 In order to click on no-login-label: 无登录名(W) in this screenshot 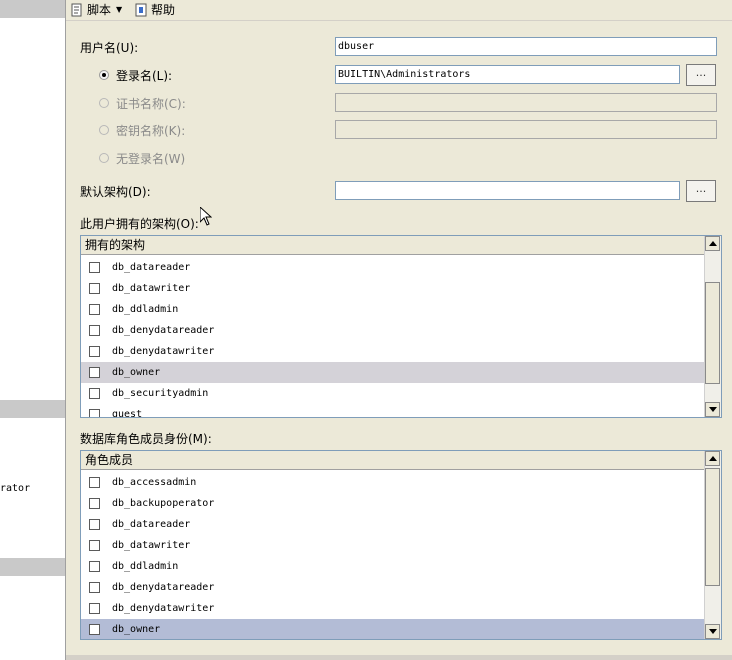, I will do `click(151, 159)`.